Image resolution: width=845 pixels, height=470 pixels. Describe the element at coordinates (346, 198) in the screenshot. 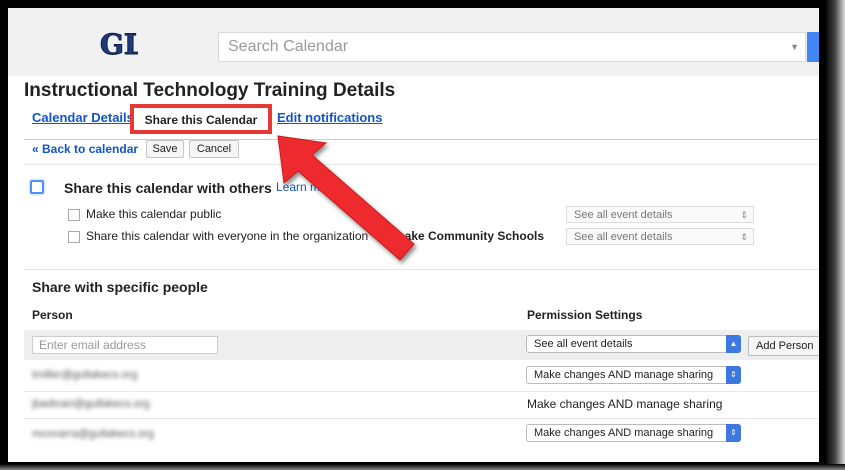

I see `red-arrow-icon` at that location.